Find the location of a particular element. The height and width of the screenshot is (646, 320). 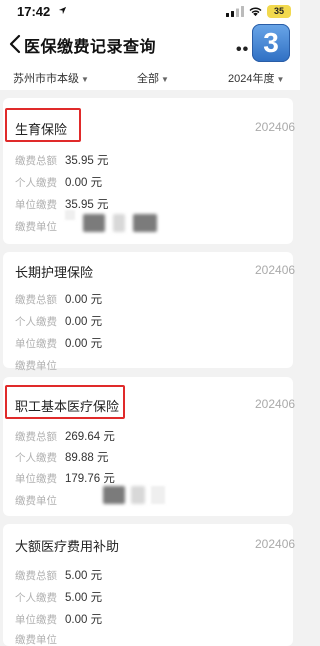

card-title: 大额医疗费用补助 is located at coordinates (67, 546).